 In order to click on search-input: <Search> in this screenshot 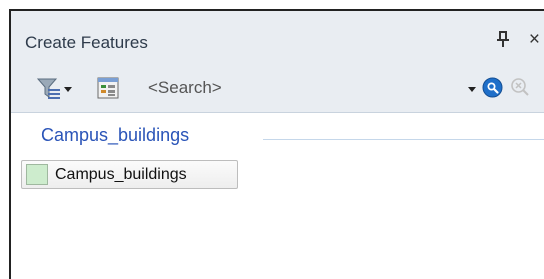, I will do `click(185, 88)`.